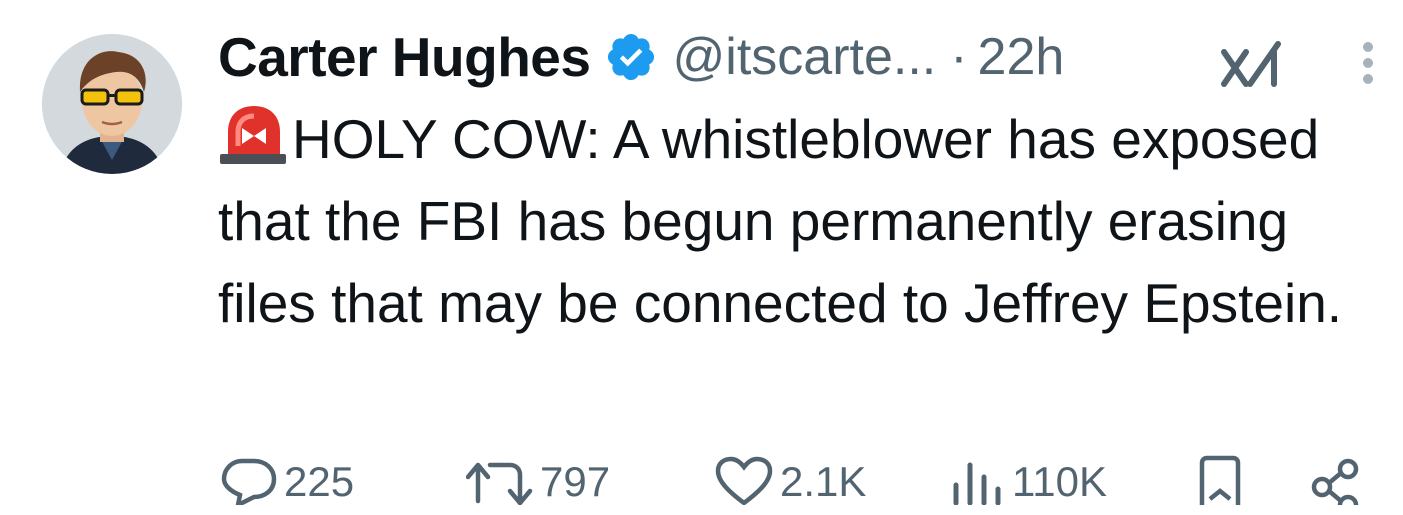 This screenshot has width=1403, height=515. I want to click on like-icon, so click(744, 480).